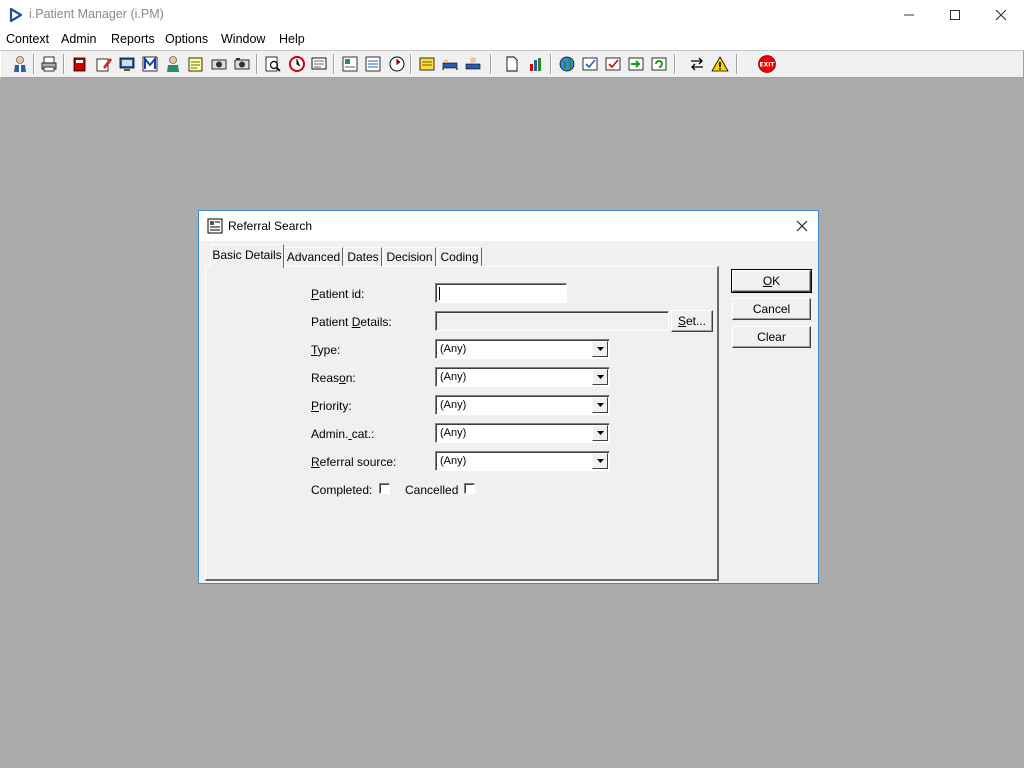 The height and width of the screenshot is (768, 1024). What do you see at coordinates (96, 14) in the screenshot?
I see `app-title: i.Patient Manager (i.PM)` at bounding box center [96, 14].